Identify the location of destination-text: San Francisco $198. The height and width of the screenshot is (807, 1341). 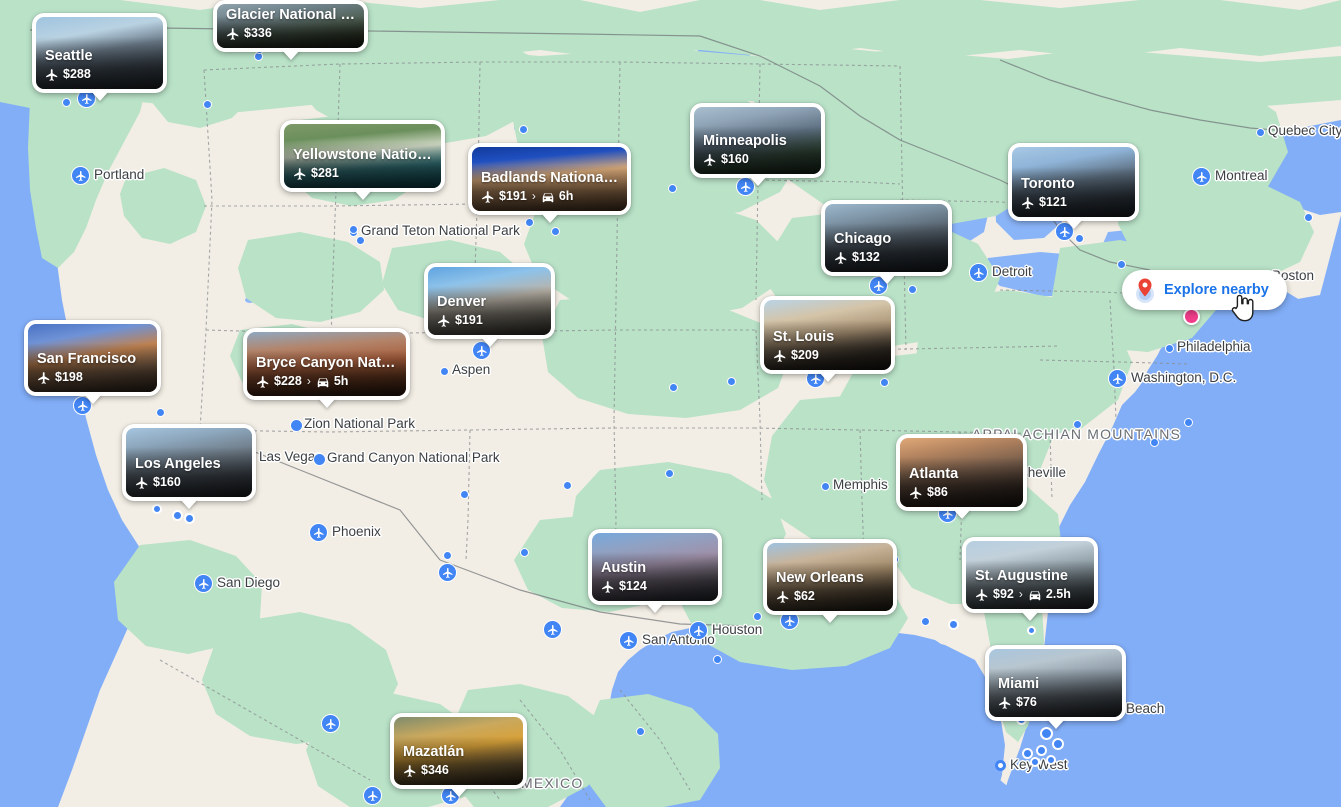
(92, 371).